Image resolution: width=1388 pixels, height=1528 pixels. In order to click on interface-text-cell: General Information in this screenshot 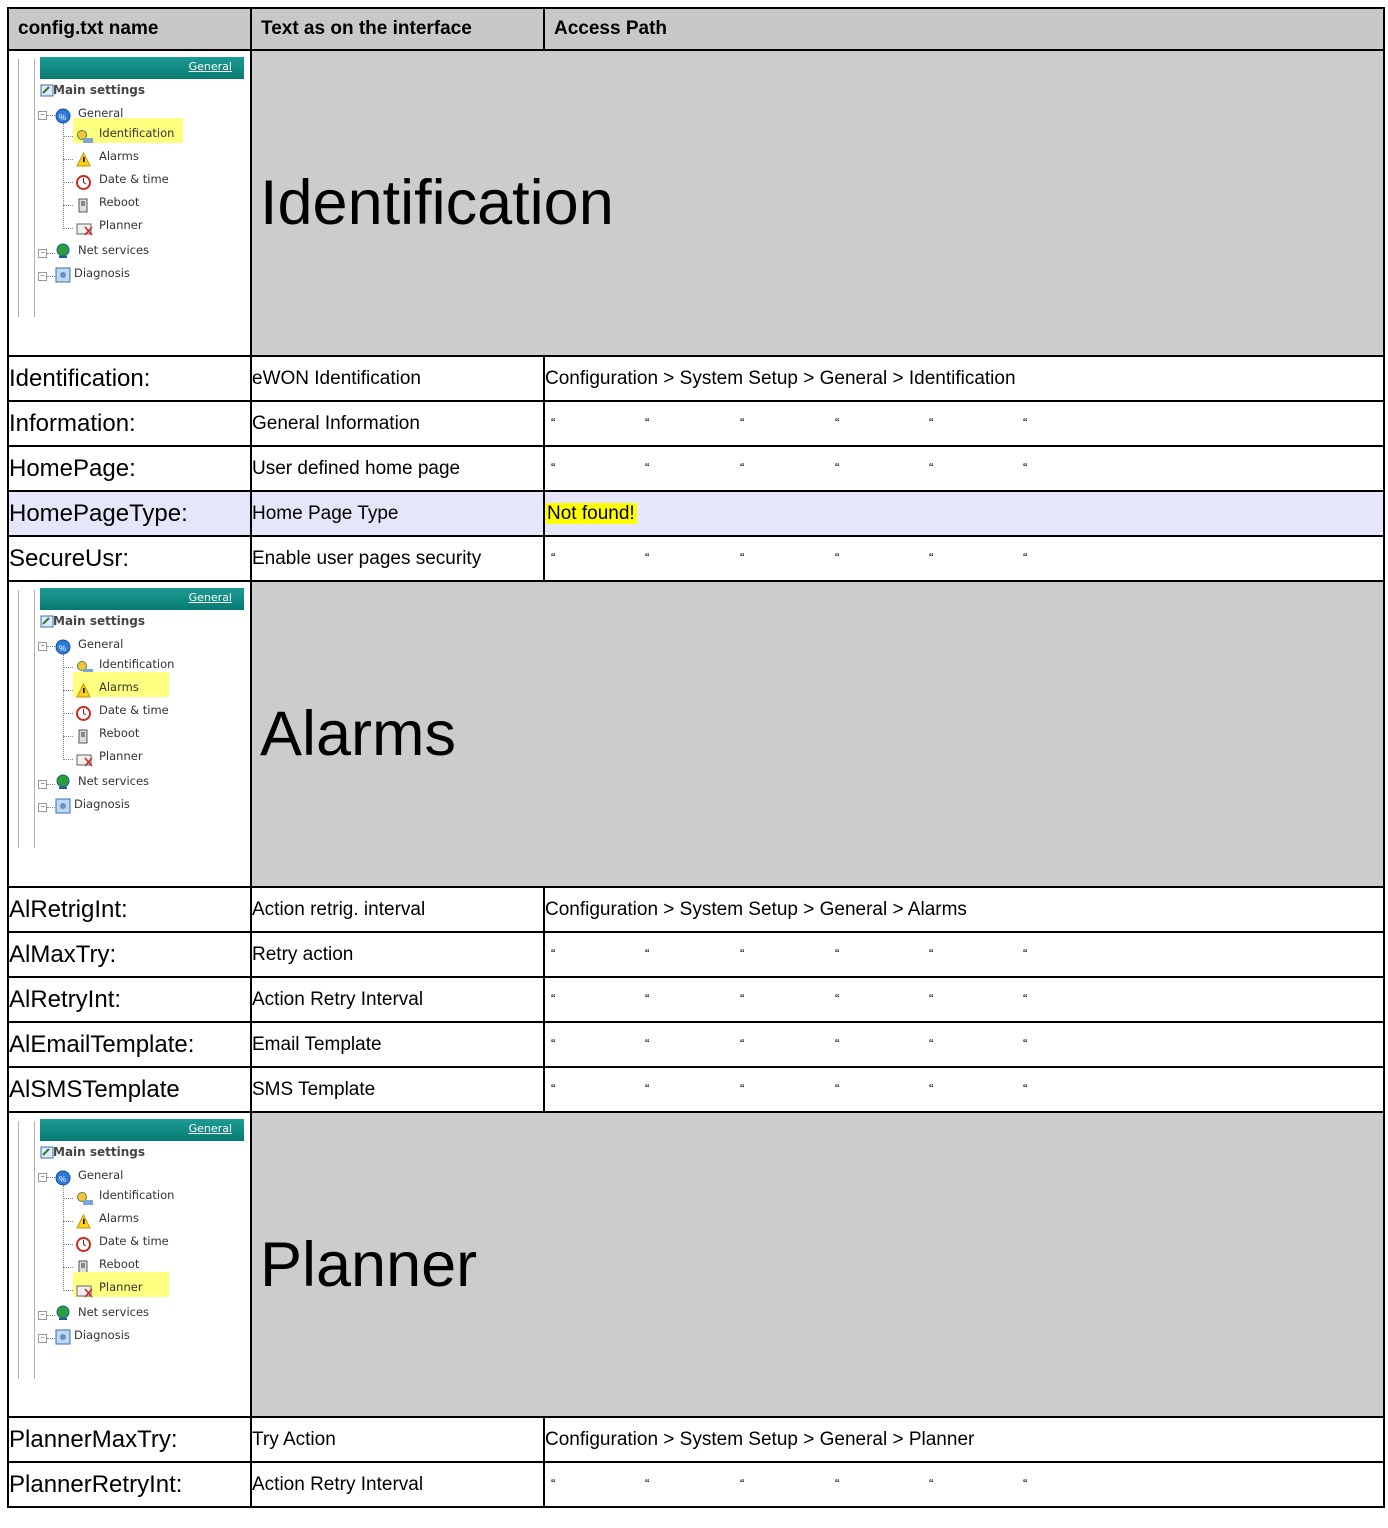, I will do `click(397, 423)`.